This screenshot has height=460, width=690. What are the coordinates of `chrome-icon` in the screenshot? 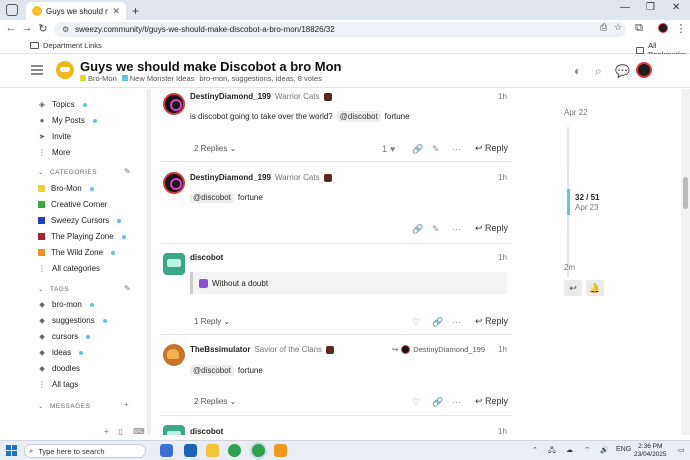 It's located at (234, 450).